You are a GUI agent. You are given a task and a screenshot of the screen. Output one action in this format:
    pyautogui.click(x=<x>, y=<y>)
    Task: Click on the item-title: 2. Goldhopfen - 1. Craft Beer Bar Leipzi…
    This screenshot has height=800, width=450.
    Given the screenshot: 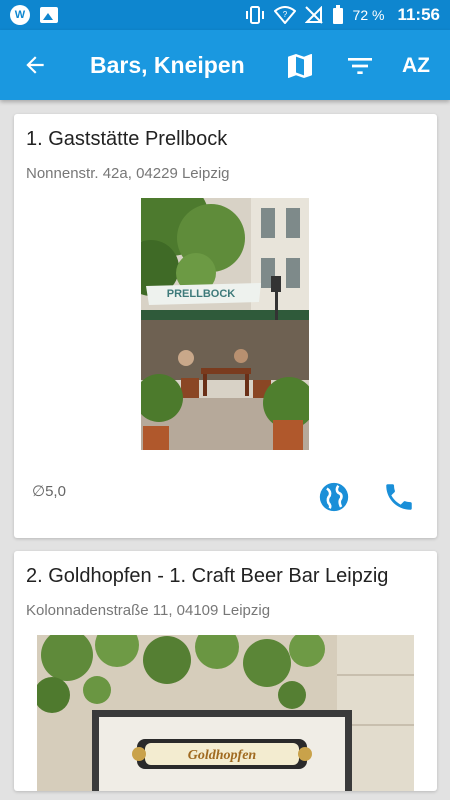 What is the action you would take?
    pyautogui.click(x=207, y=576)
    